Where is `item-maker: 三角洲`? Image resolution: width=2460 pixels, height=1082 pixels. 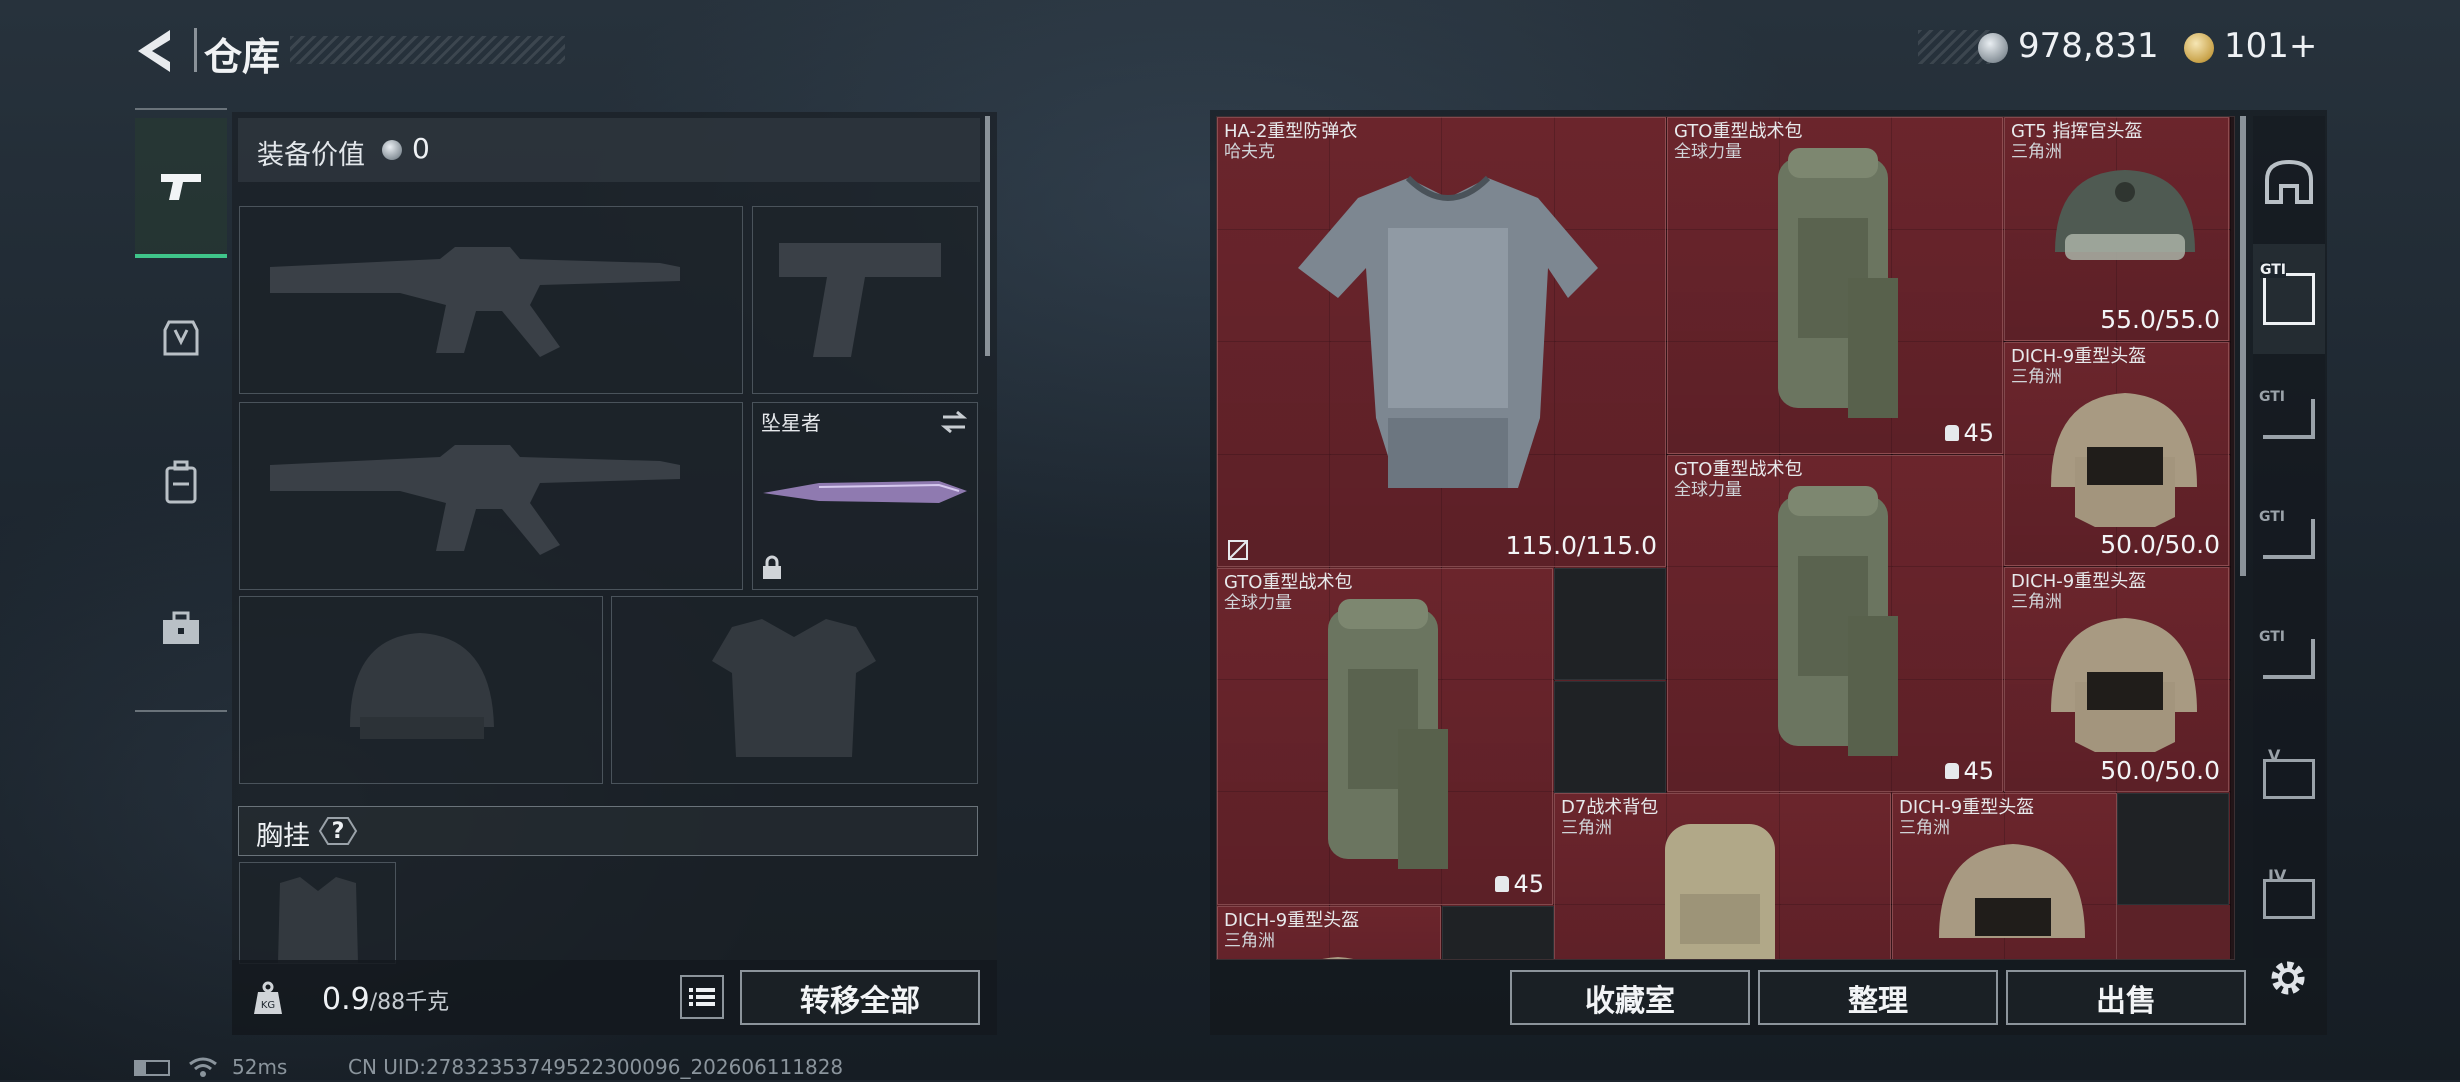 item-maker: 三角洲 is located at coordinates (1586, 828).